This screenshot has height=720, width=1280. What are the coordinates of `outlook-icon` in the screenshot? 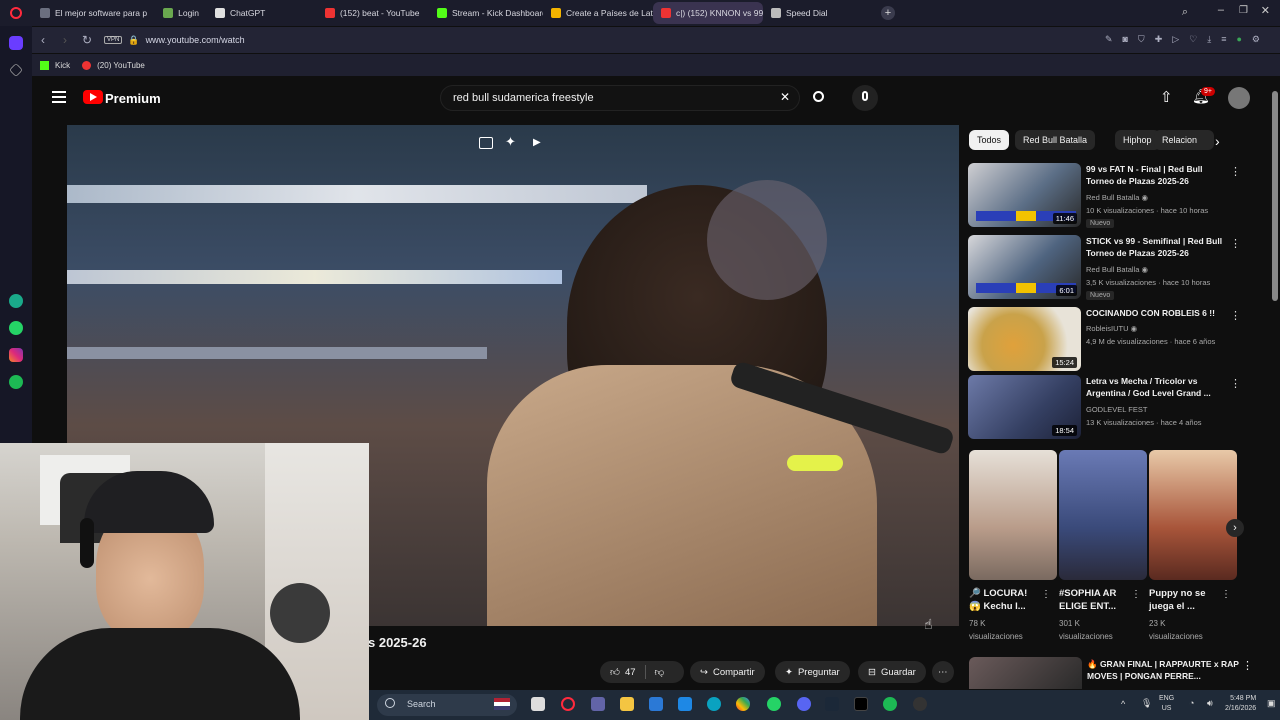 It's located at (685, 704).